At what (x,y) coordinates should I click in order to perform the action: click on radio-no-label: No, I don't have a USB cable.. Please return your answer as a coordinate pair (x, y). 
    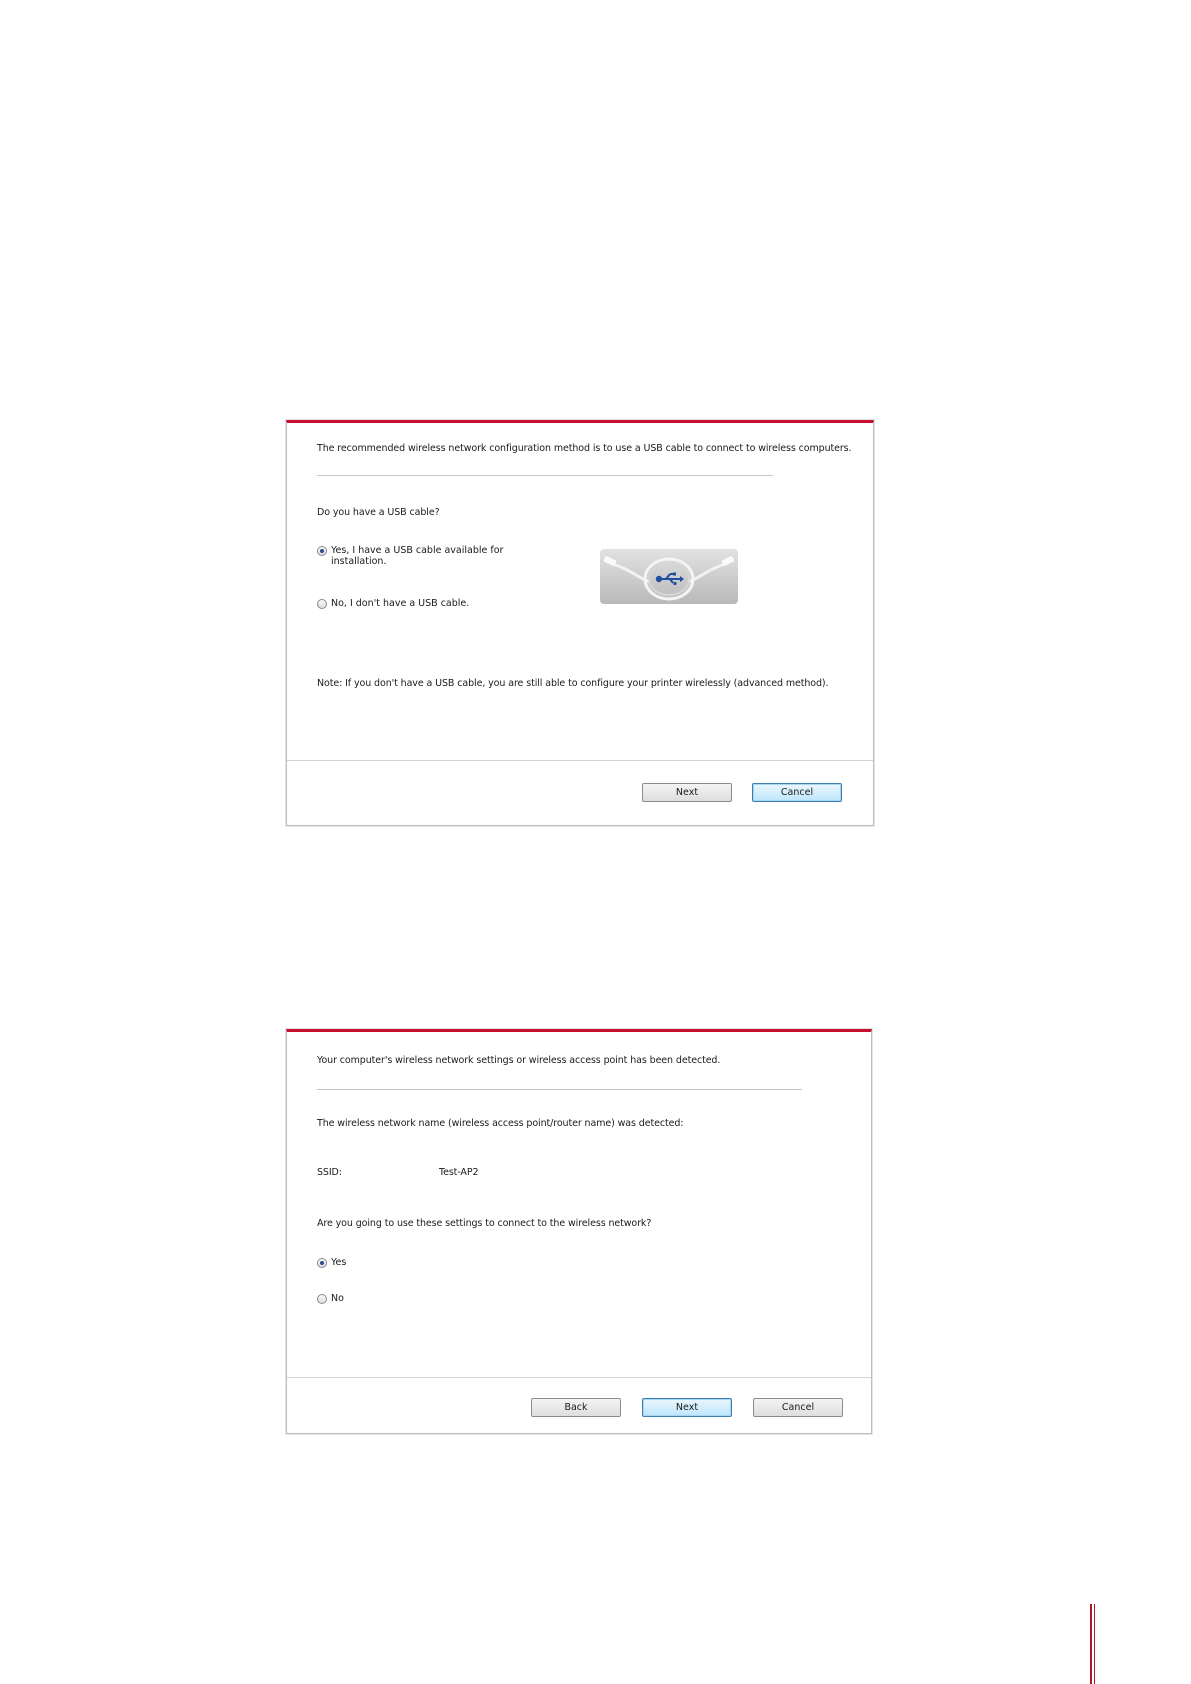
    Looking at the image, I should click on (400, 603).